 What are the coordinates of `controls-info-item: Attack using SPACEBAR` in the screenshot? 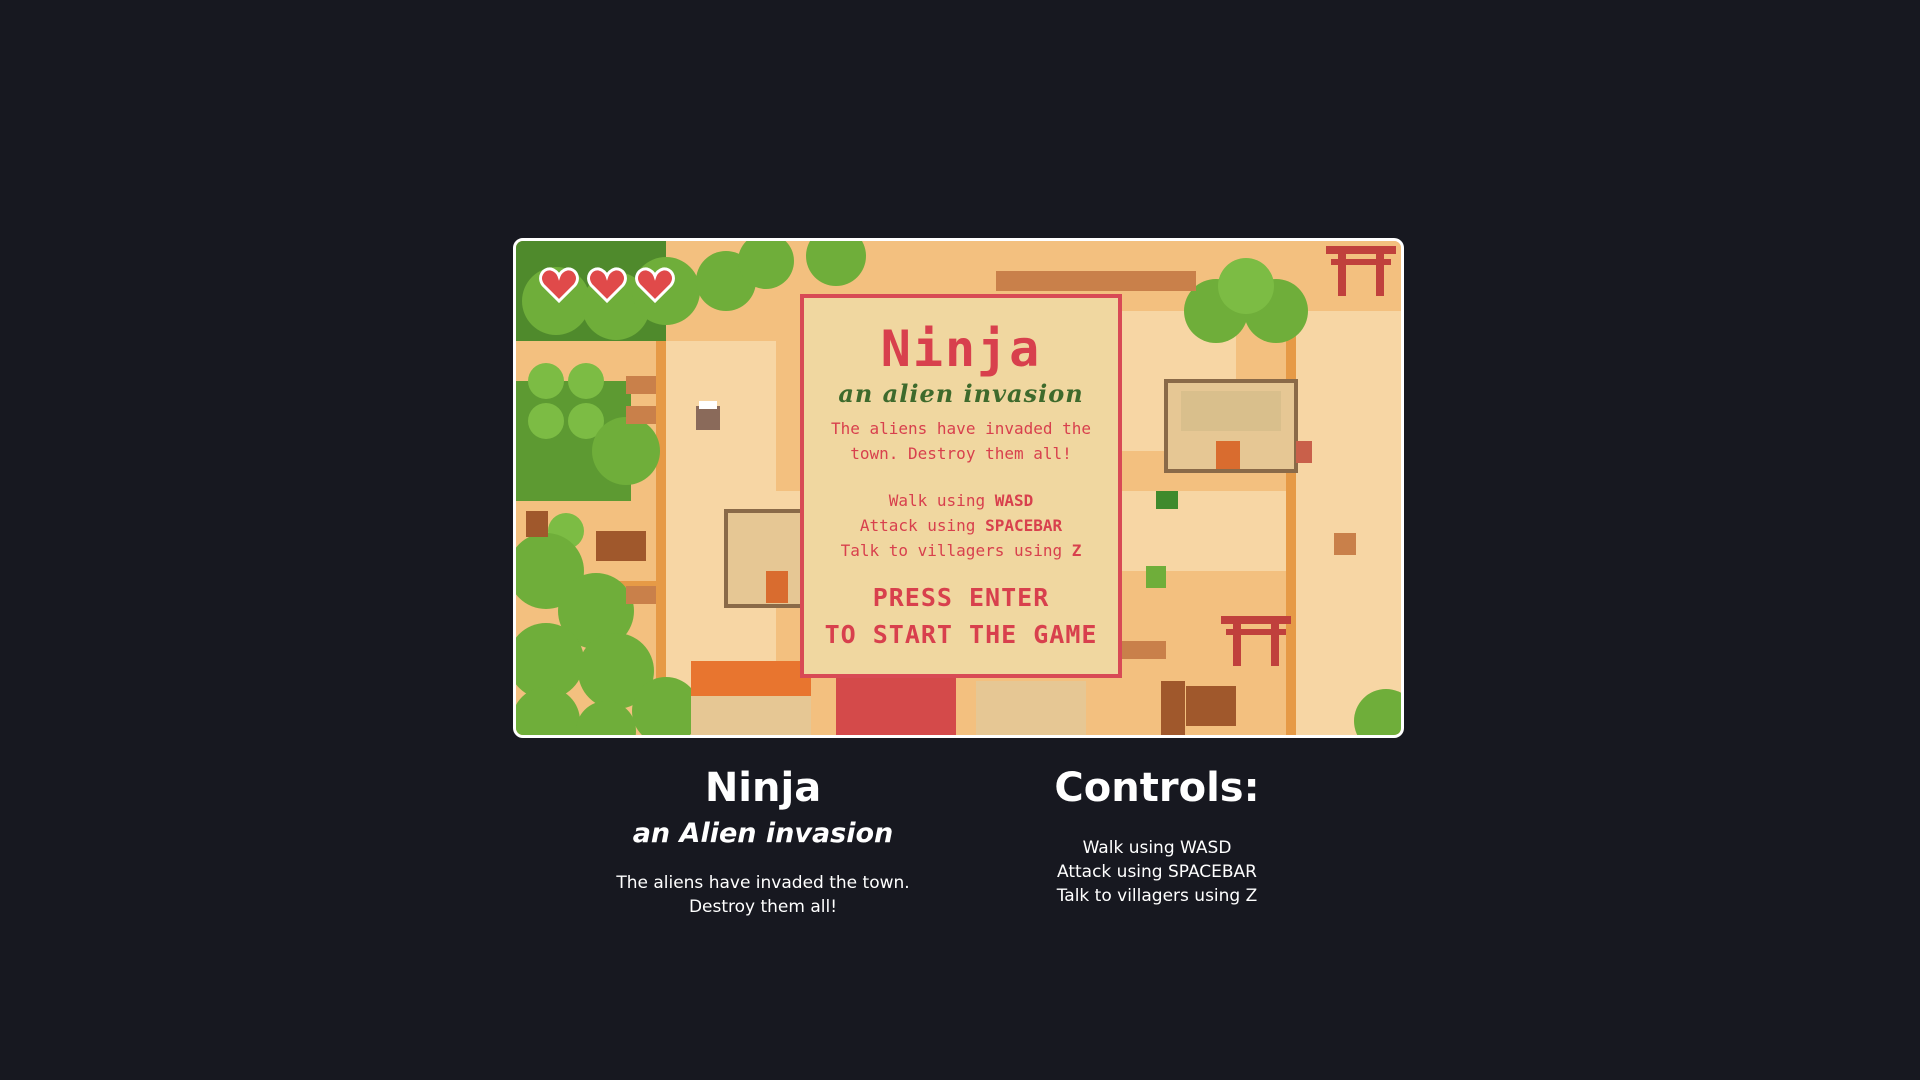 It's located at (1157, 872).